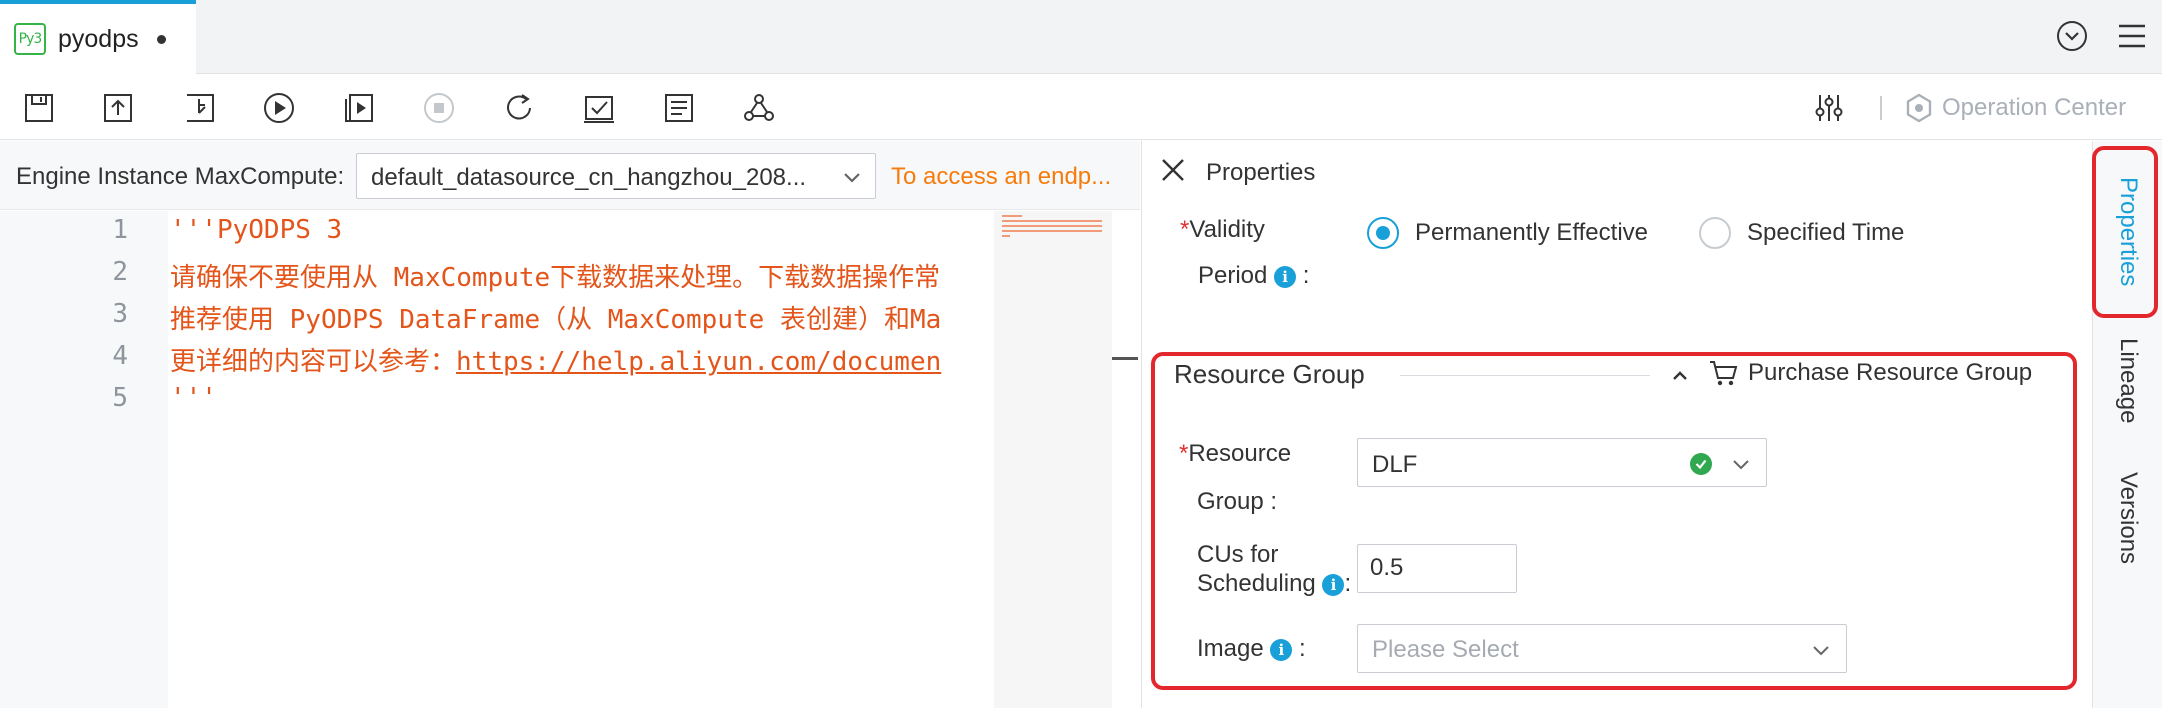 Image resolution: width=2162 pixels, height=708 pixels. Describe the element at coordinates (120, 230) in the screenshot. I see `line-number: 1` at that location.